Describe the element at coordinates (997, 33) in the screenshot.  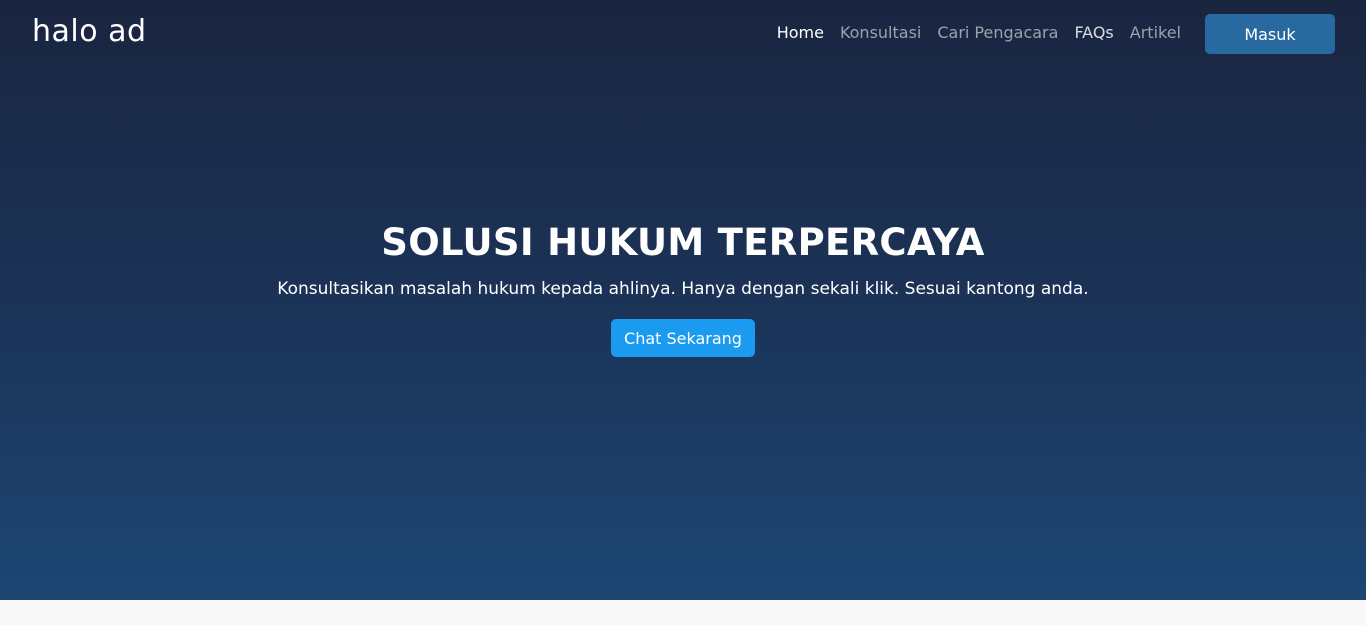
I see `nav-link-cari-pengacara: Cari Pengacara` at that location.